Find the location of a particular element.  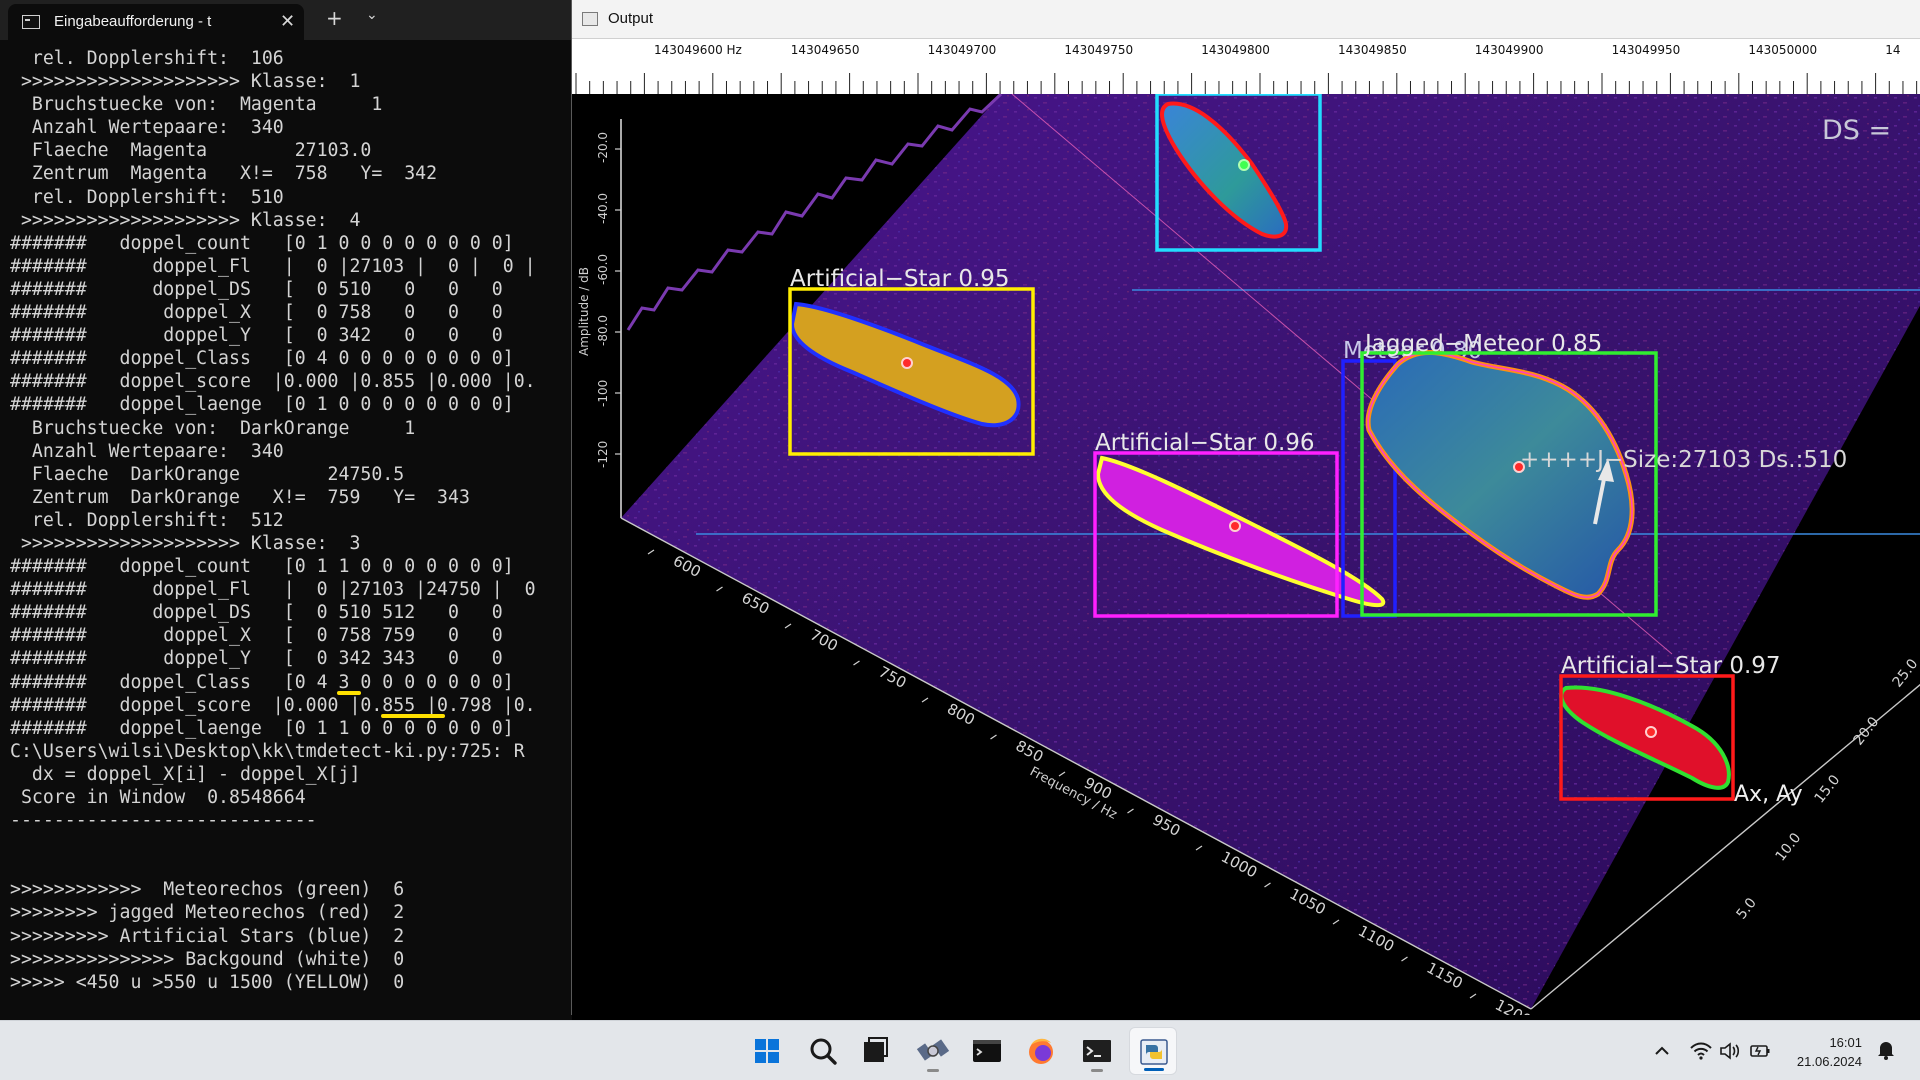

new-tab-icon: + is located at coordinates (334, 18).